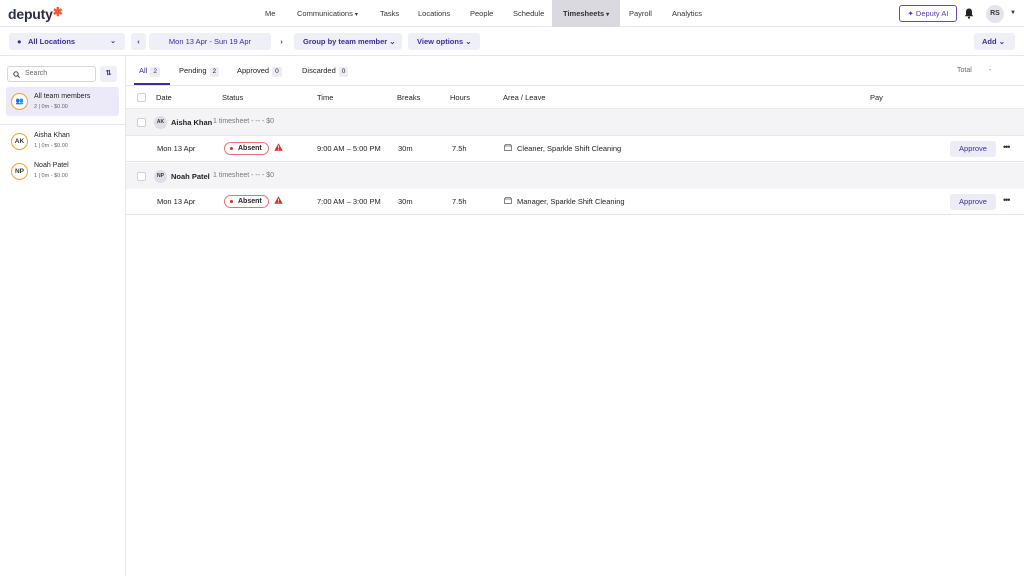  I want to click on member-summary: 2 | 0m - $0.00, so click(51, 107).